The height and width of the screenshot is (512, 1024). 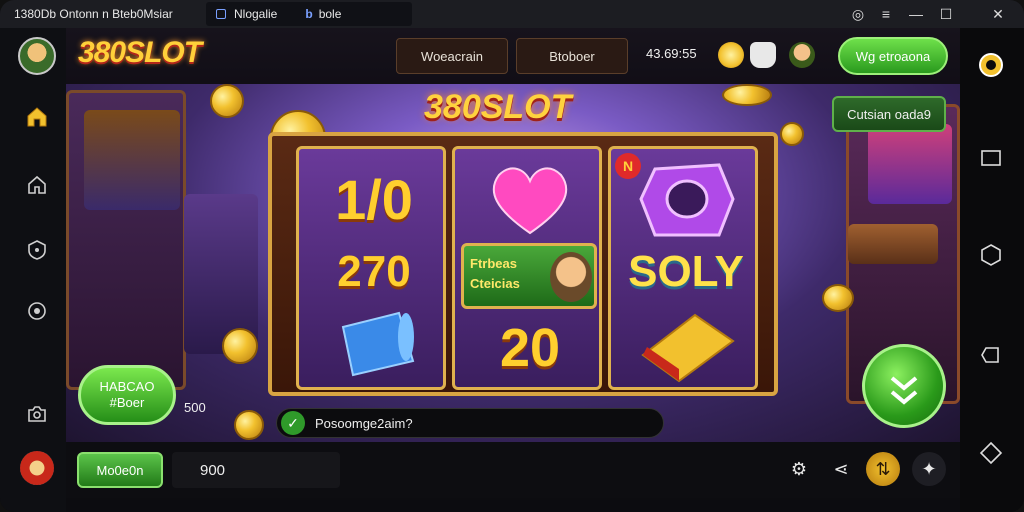 What do you see at coordinates (37, 56) in the screenshot?
I see `avatar` at bounding box center [37, 56].